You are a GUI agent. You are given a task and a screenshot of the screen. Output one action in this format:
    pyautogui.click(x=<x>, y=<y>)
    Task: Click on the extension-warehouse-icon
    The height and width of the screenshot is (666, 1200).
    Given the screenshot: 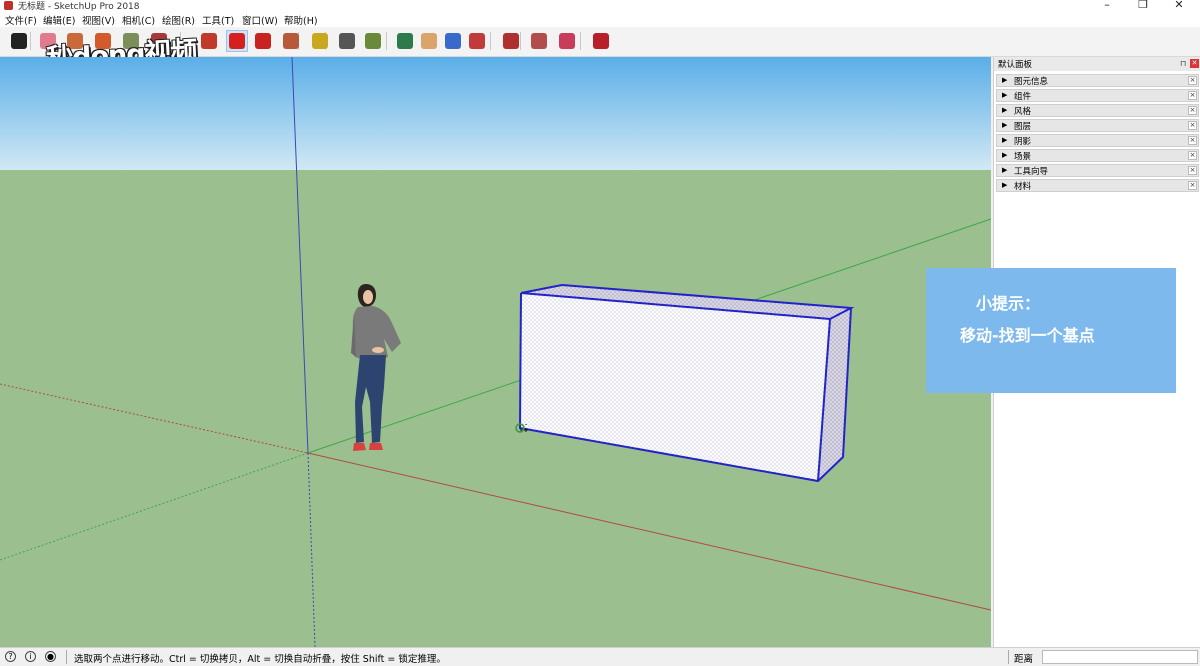 What is the action you would take?
    pyautogui.click(x=539, y=41)
    